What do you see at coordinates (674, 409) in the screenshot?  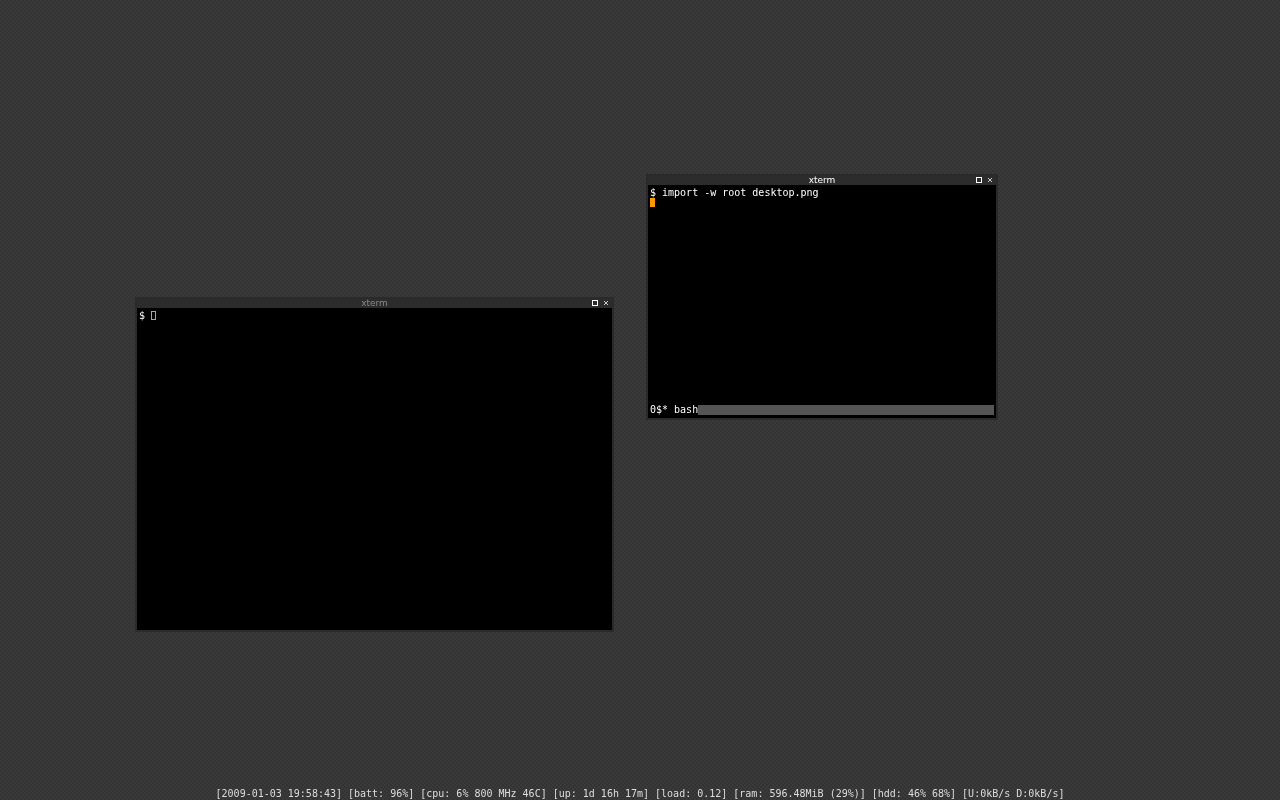 I see `screen-window-list: 0$* bash` at bounding box center [674, 409].